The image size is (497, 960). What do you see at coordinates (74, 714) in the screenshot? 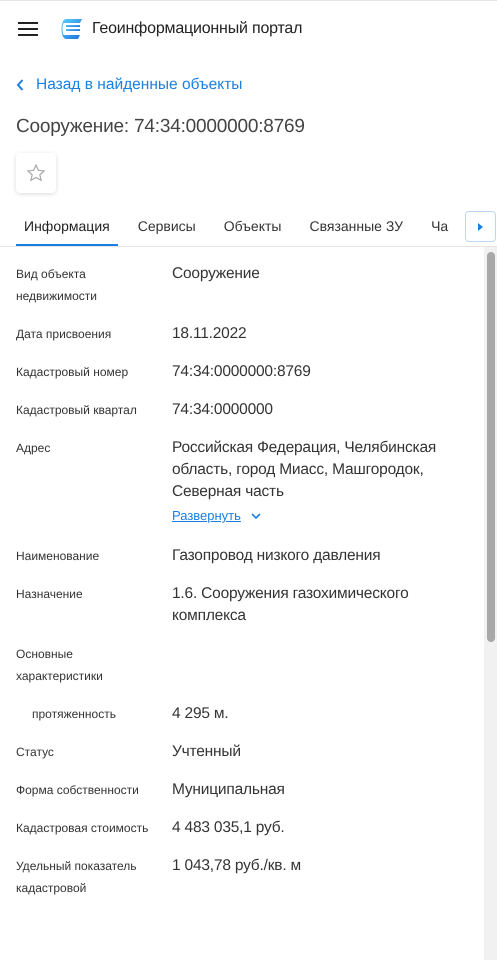
I see `field-label: протяженность` at bounding box center [74, 714].